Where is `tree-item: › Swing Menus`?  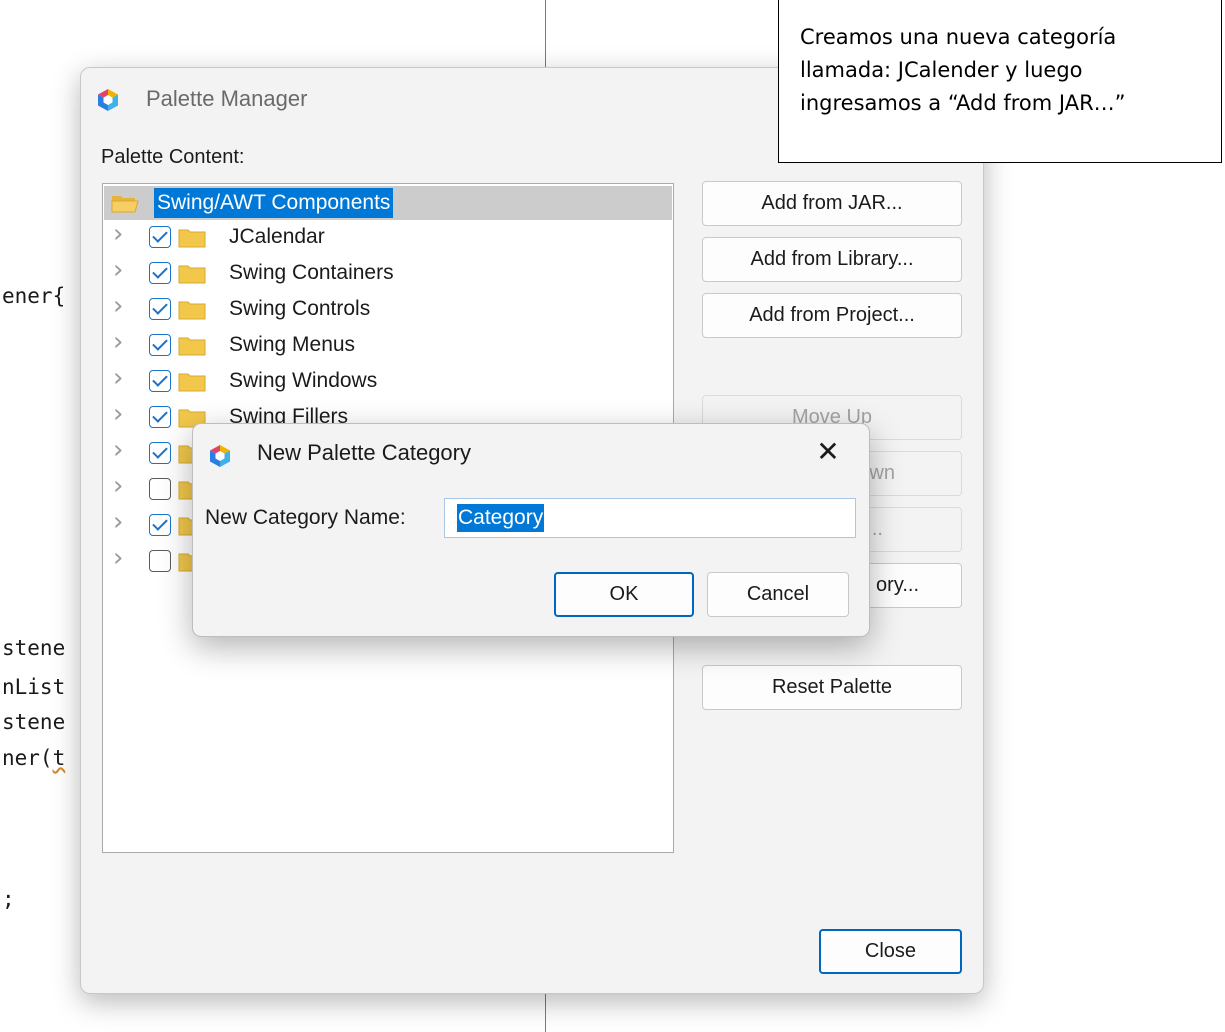
tree-item: › Swing Menus is located at coordinates (388, 346).